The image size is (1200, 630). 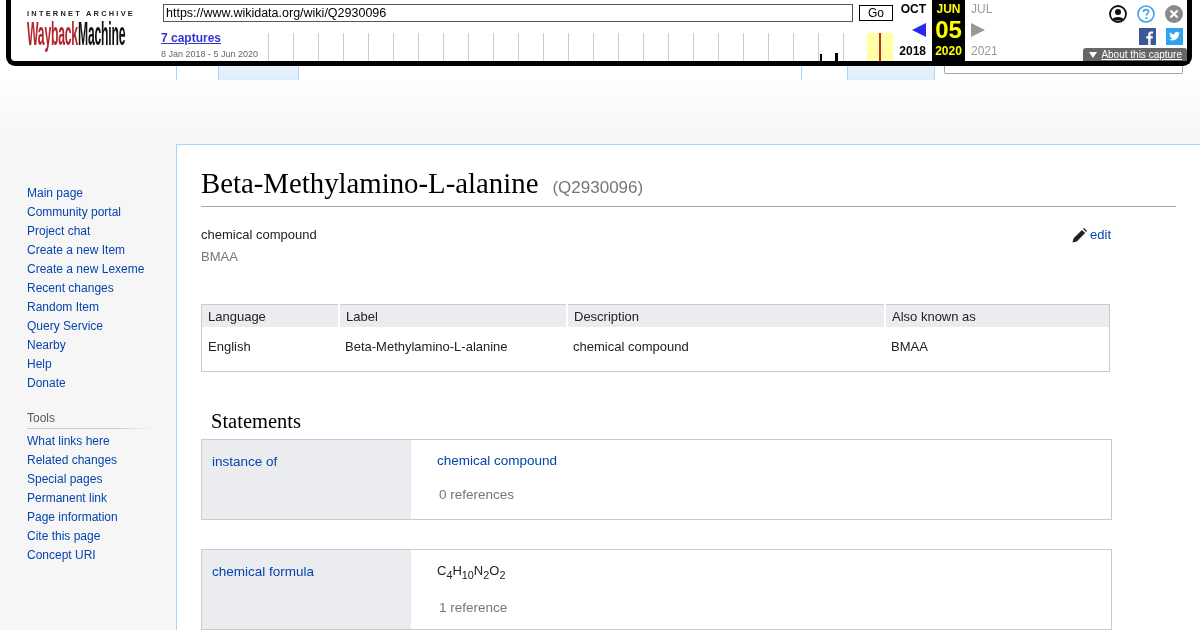 I want to click on property-link: chemical formula, so click(x=263, y=571).